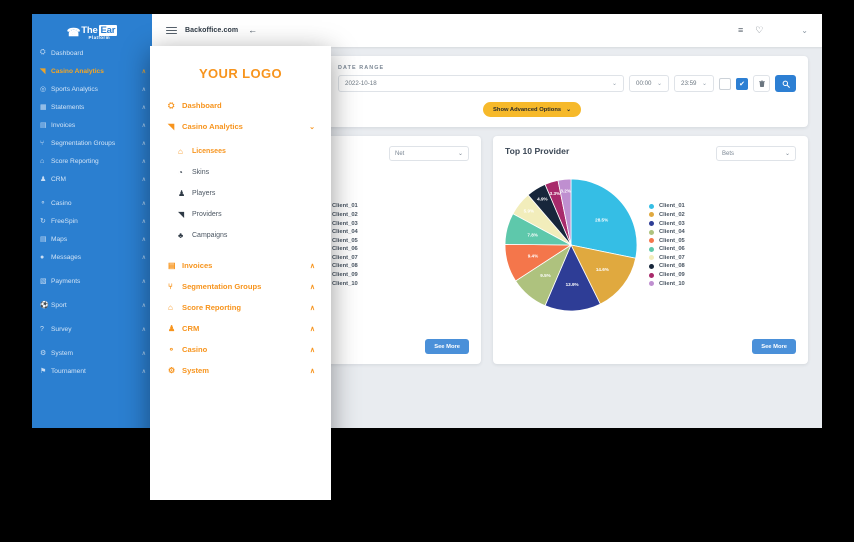 This screenshot has width=854, height=542. I want to click on grid-icon: ▦, so click(43, 107).